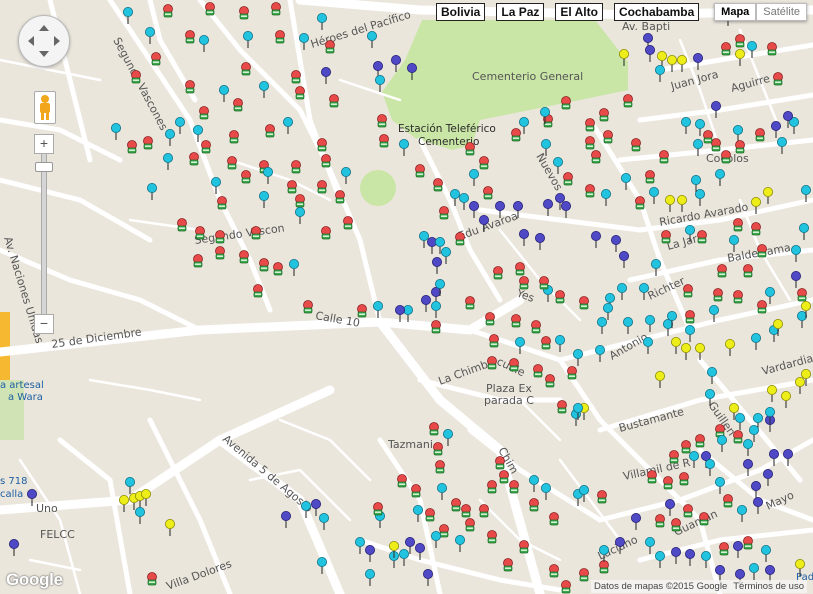 This screenshot has height=594, width=813. Describe the element at coordinates (520, 12) in the screenshot. I see `city-button-la-paz: La Paz` at that location.